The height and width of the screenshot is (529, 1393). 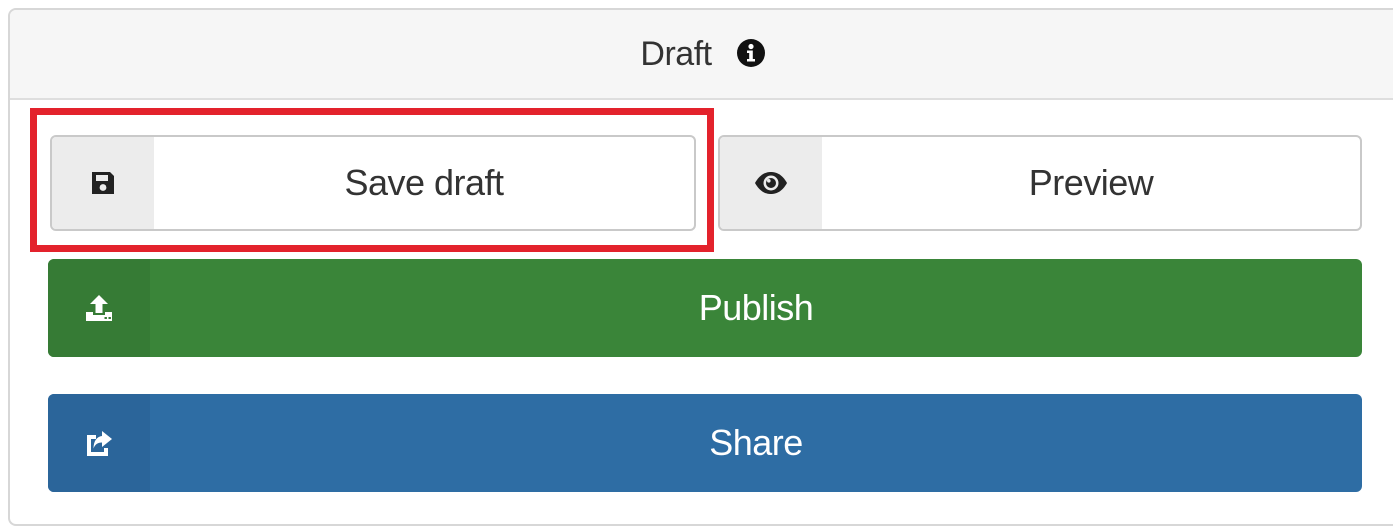 What do you see at coordinates (771, 183) in the screenshot?
I see `eye-icon` at bounding box center [771, 183].